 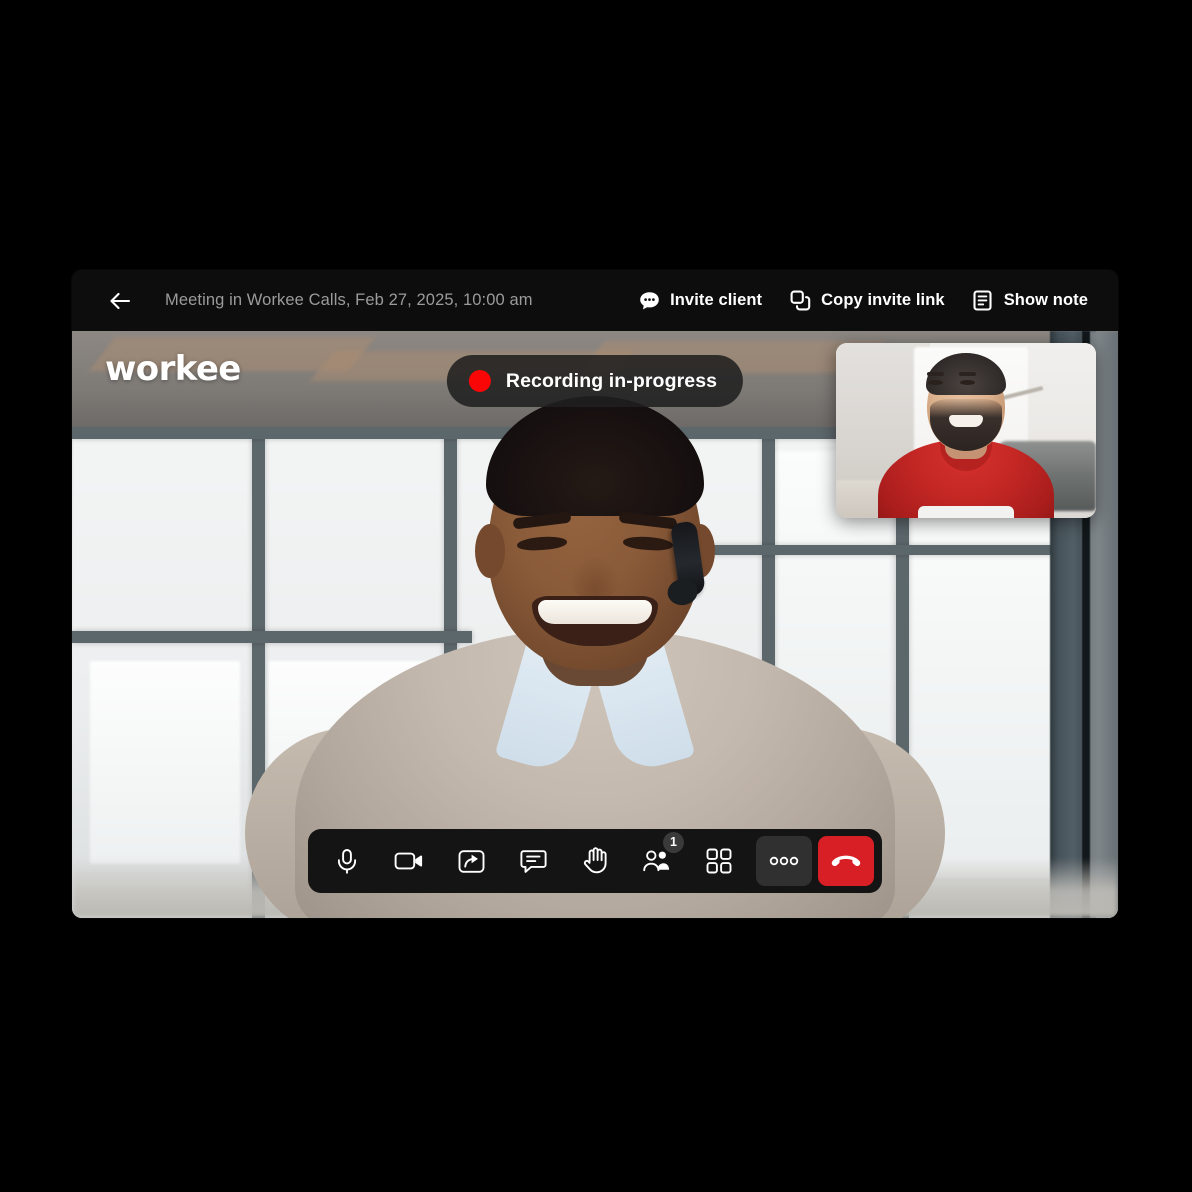 I want to click on recording-status-label: Recording in-progress, so click(x=611, y=380).